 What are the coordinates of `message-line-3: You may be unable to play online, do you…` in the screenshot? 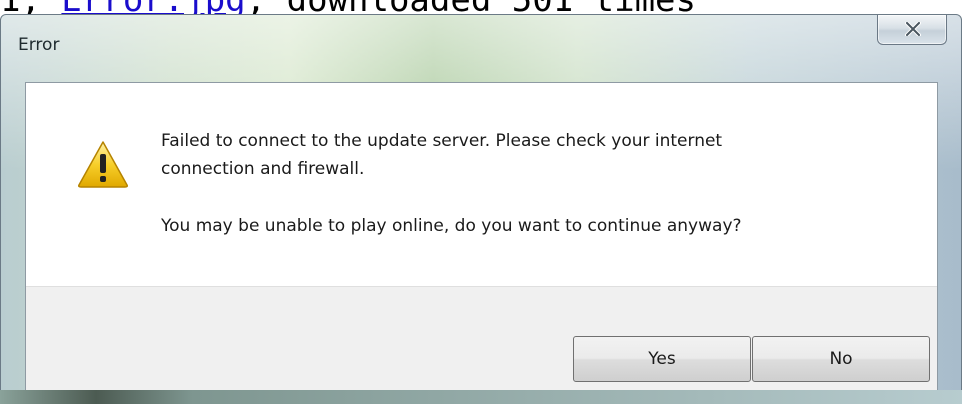 It's located at (451, 226).